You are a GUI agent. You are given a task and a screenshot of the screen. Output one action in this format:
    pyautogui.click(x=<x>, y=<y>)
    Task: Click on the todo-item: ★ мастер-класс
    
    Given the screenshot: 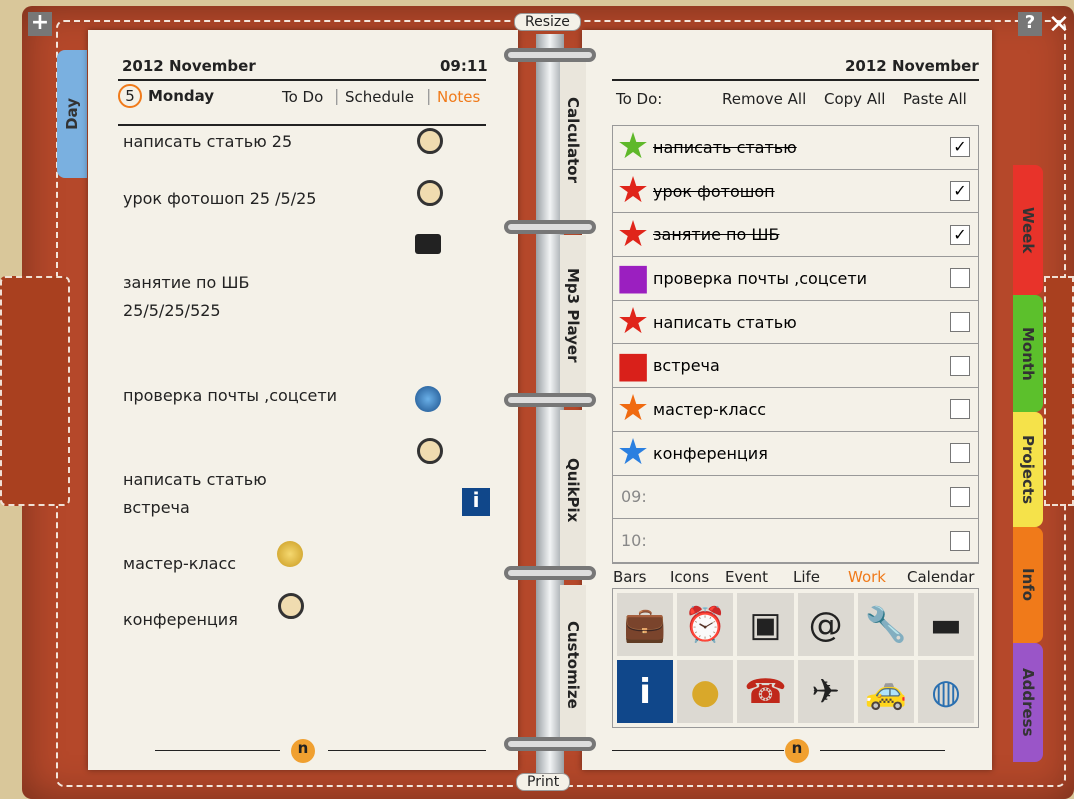 What is the action you would take?
    pyautogui.click(x=795, y=410)
    